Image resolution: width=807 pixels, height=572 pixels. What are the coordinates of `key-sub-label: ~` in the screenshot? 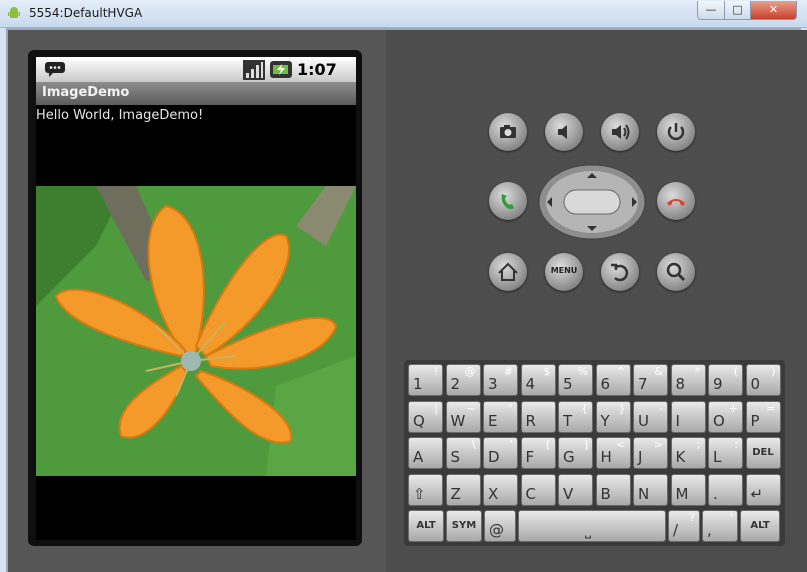 It's located at (471, 408).